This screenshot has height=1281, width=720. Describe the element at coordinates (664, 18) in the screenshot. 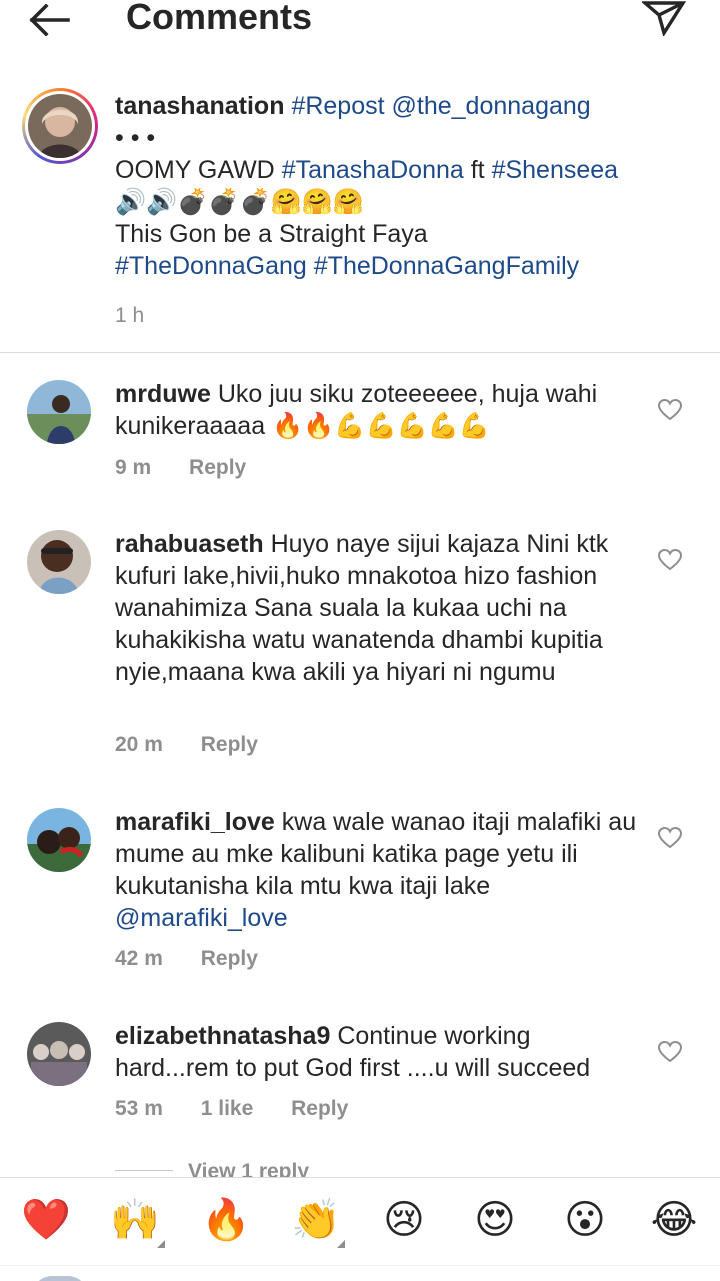

I see `paper-plane-icon` at that location.